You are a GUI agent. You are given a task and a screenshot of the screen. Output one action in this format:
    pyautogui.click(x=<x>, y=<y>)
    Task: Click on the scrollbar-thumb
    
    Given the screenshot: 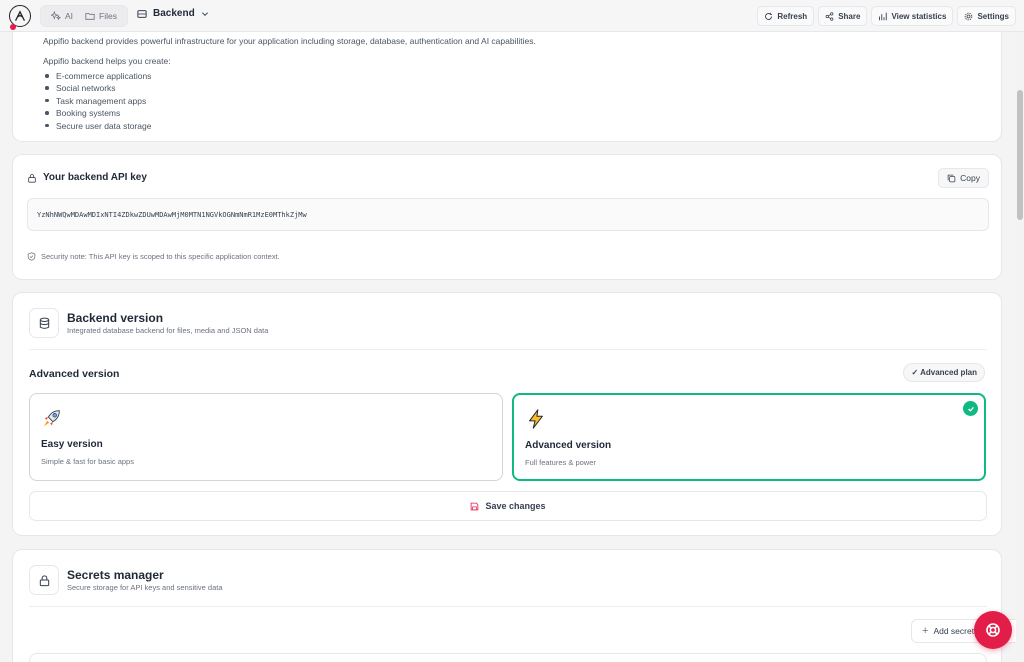 What is the action you would take?
    pyautogui.click(x=1020, y=155)
    